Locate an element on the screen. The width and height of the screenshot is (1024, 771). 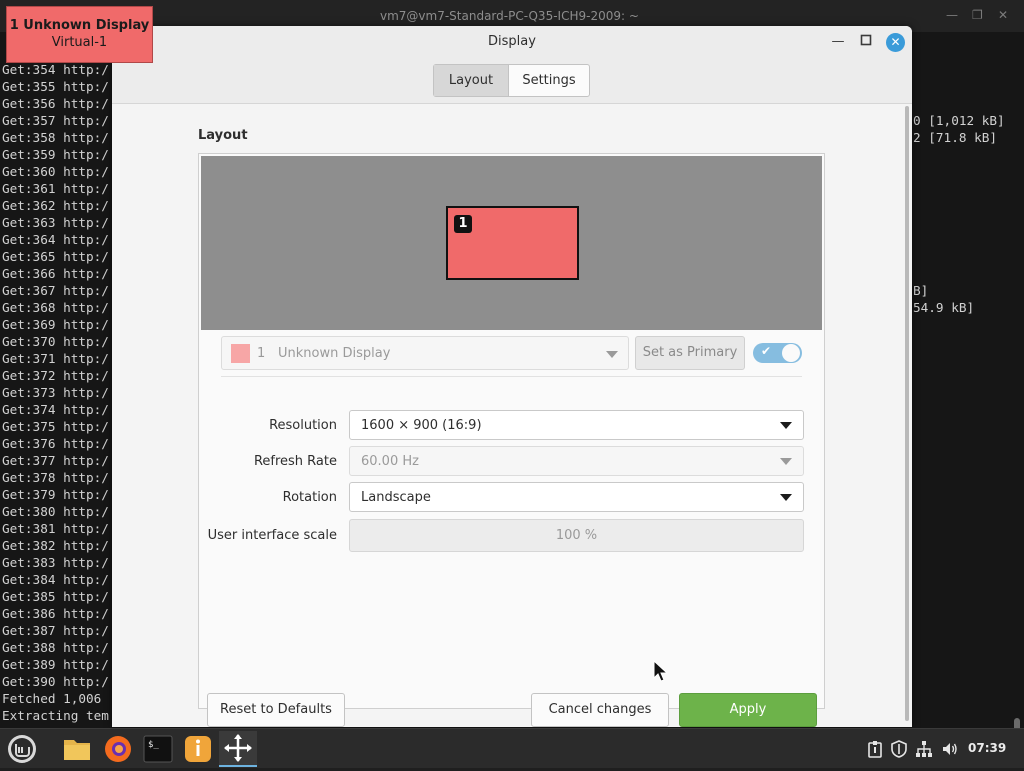
divider is located at coordinates (511, 376).